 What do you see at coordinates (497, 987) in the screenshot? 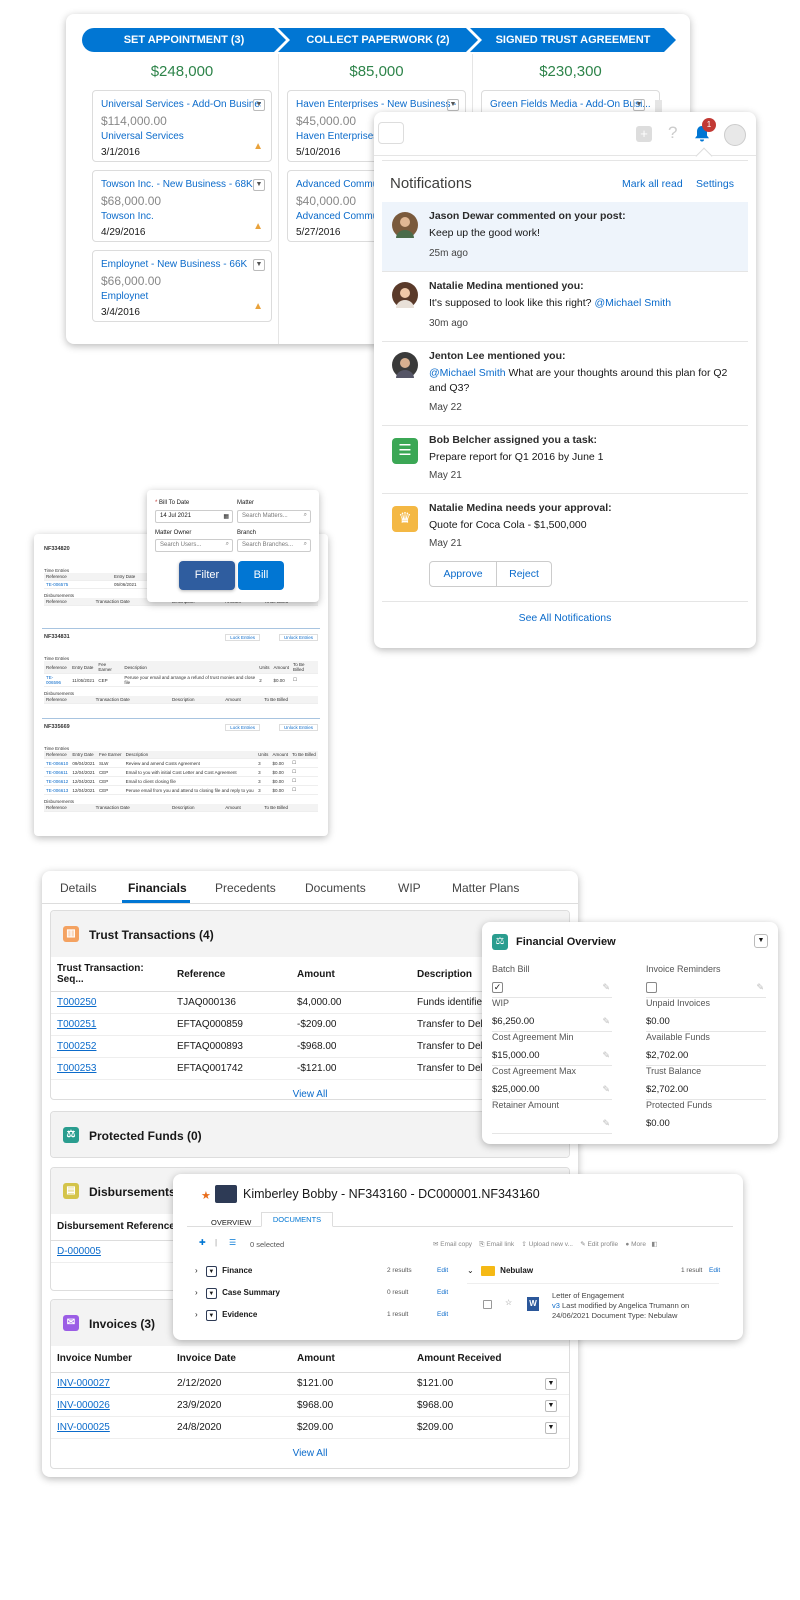
I see `batch-bill-checkbox: ✓` at bounding box center [497, 987].